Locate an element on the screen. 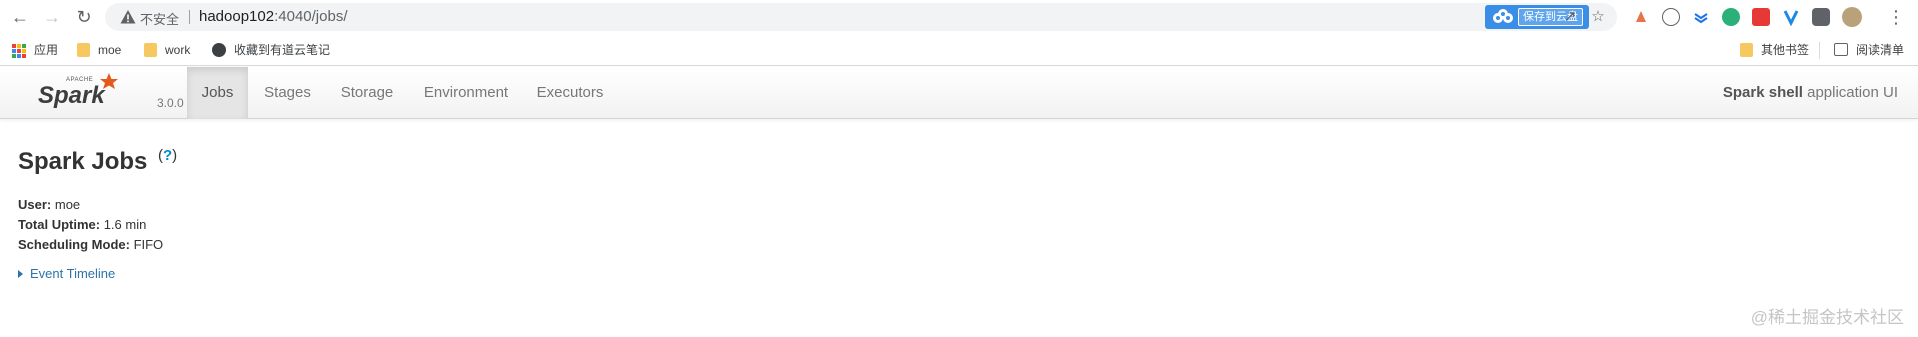 The image size is (1918, 337). url-path: :4040/jobs/ is located at coordinates (311, 16).